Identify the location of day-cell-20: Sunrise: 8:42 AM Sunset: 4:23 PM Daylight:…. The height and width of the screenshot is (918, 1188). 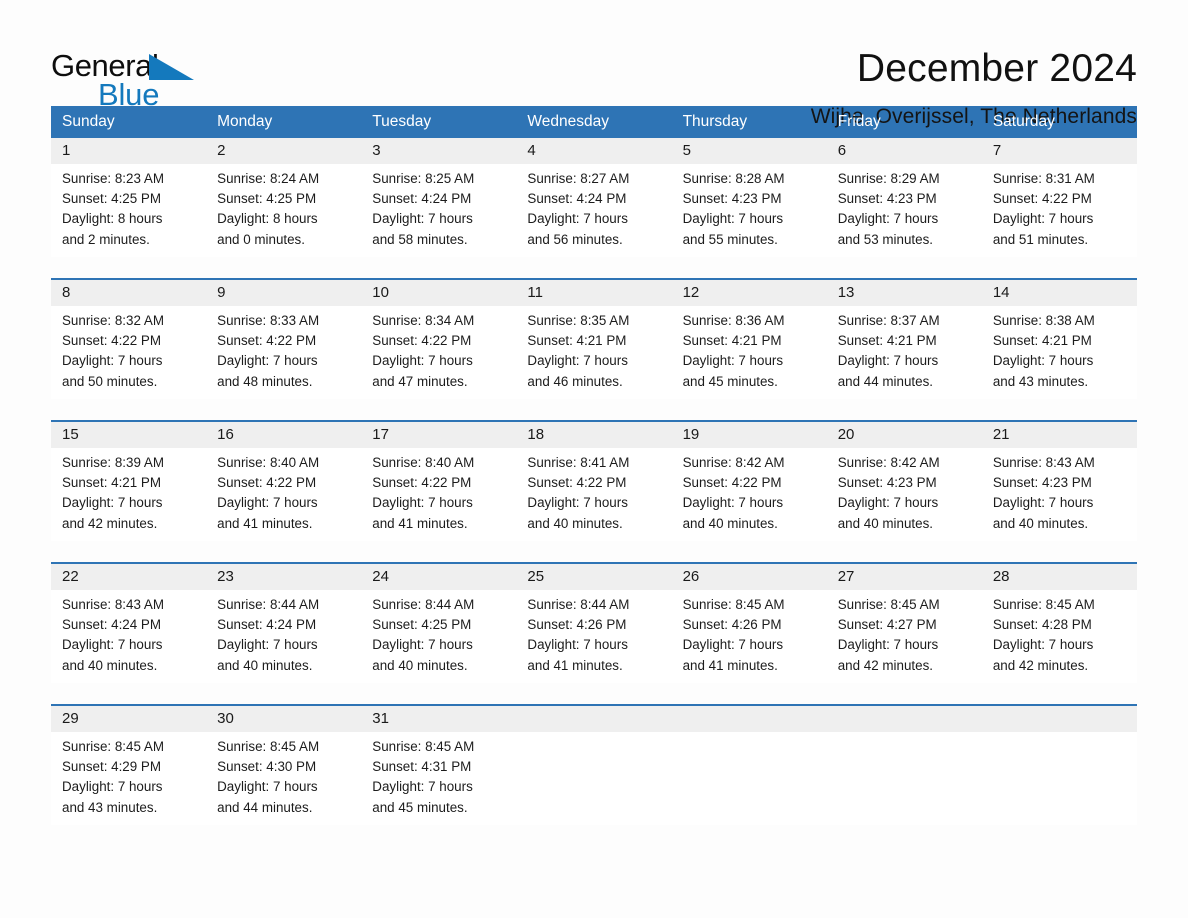
(904, 497).